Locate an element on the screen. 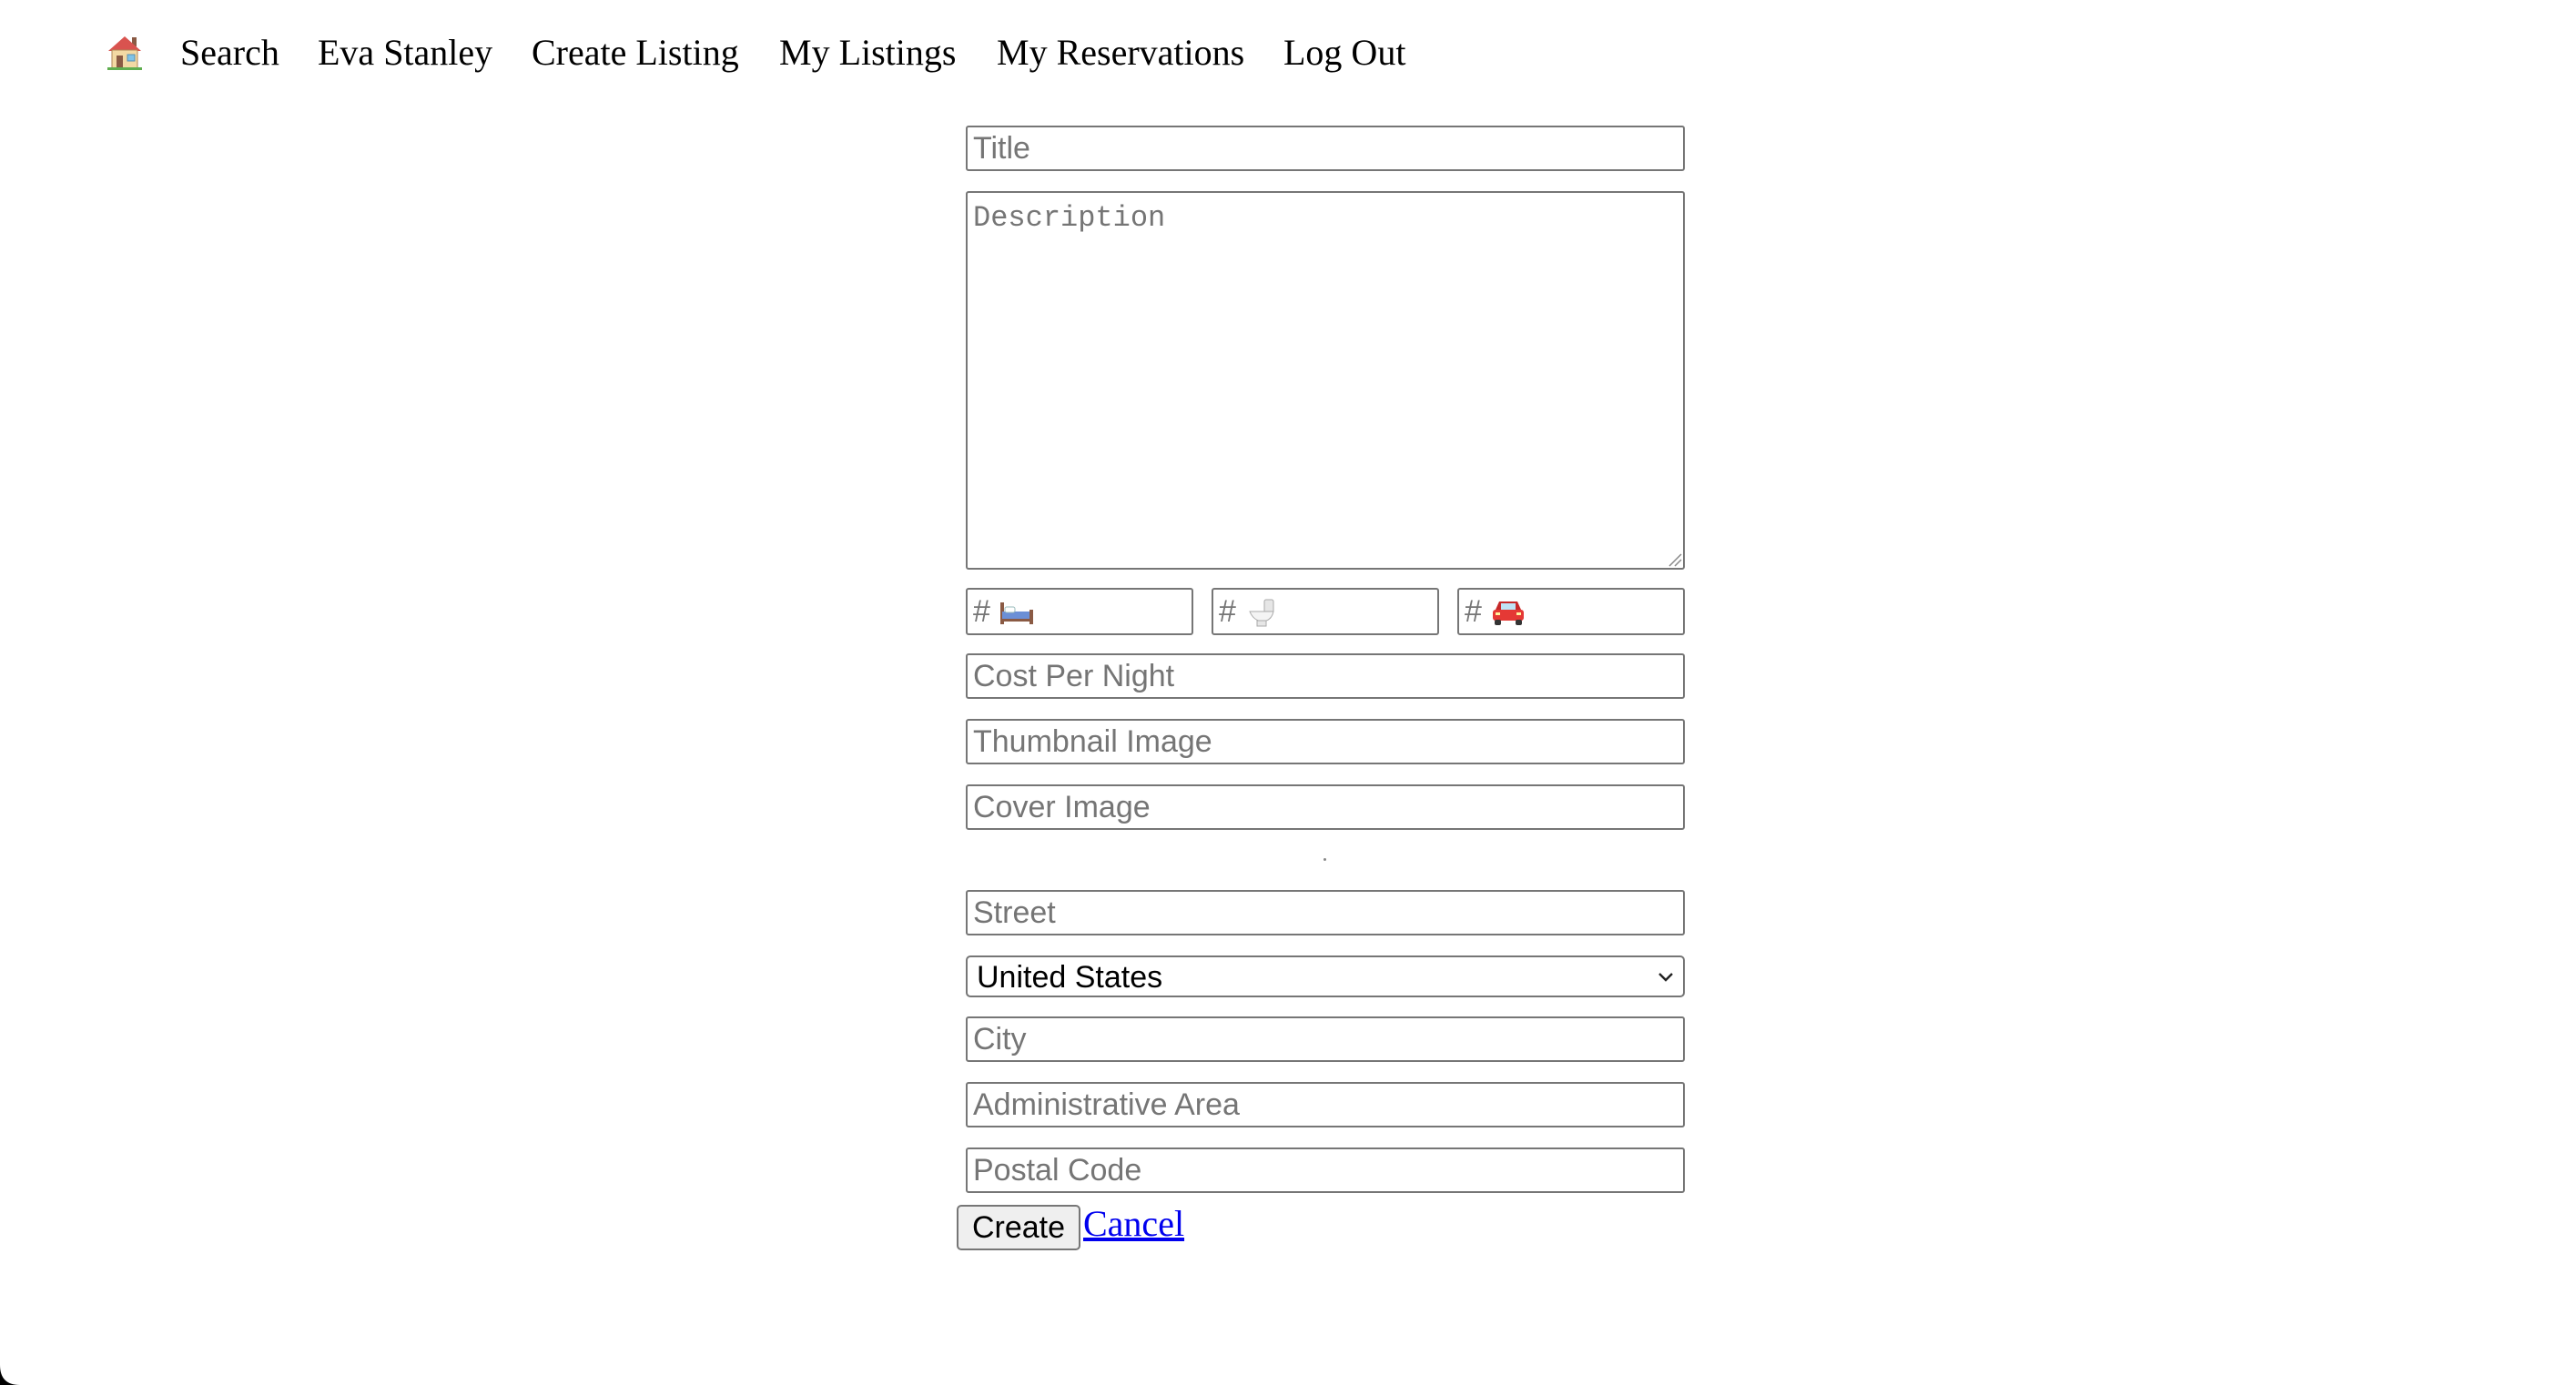  nav-my-listings-link: My Listings is located at coordinates (867, 52).